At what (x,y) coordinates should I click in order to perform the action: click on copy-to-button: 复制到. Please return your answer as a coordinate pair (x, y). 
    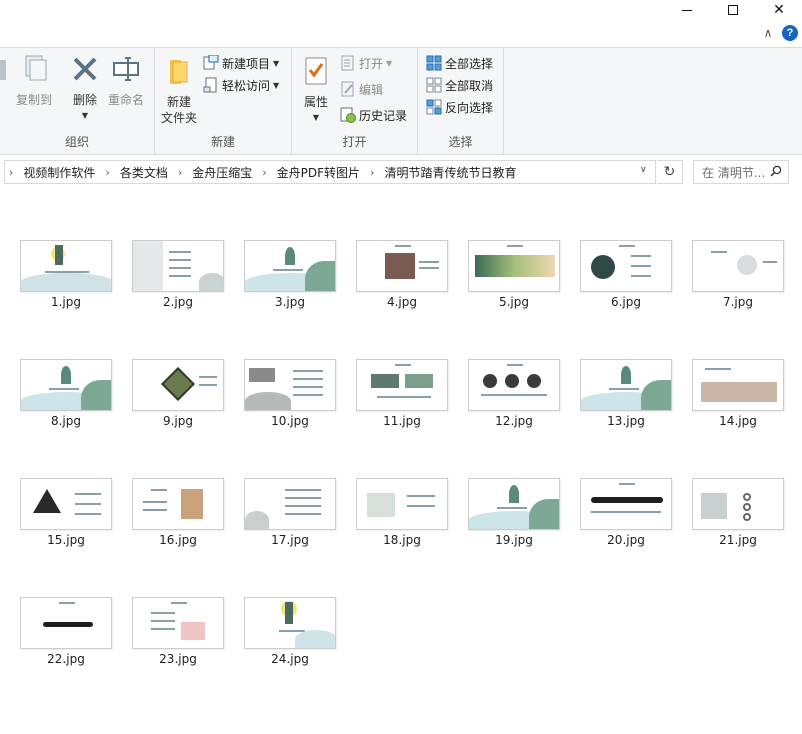
    Looking at the image, I should click on (34, 81).